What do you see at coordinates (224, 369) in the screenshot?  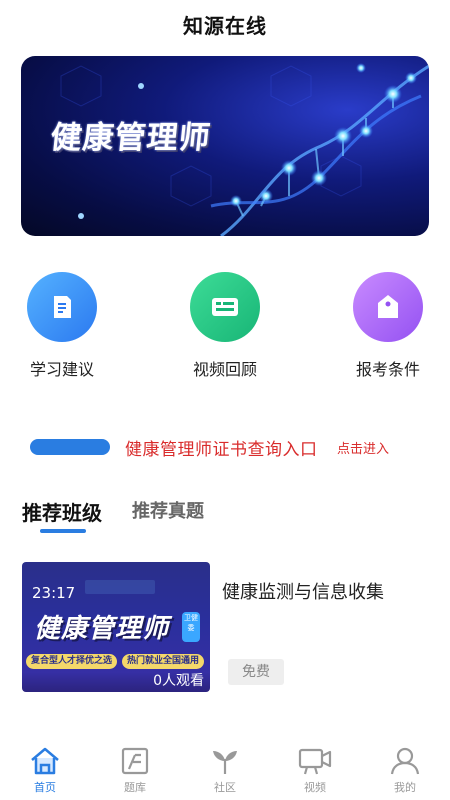 I see `shortcut-label: 视频回顾` at bounding box center [224, 369].